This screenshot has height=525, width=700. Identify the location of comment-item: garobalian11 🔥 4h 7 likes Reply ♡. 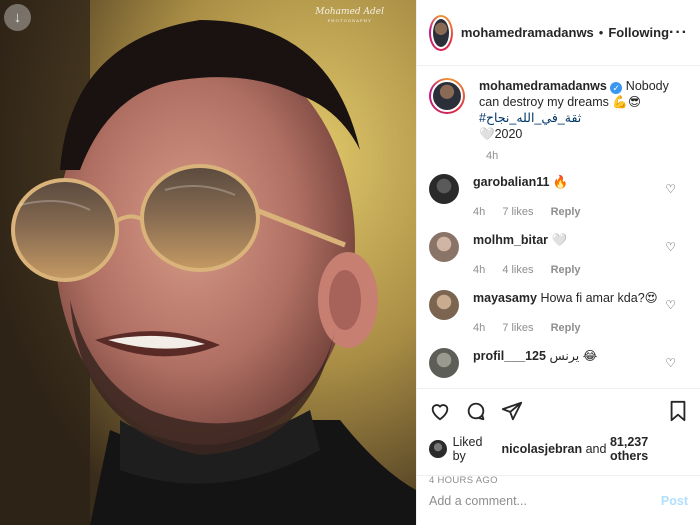
(558, 197).